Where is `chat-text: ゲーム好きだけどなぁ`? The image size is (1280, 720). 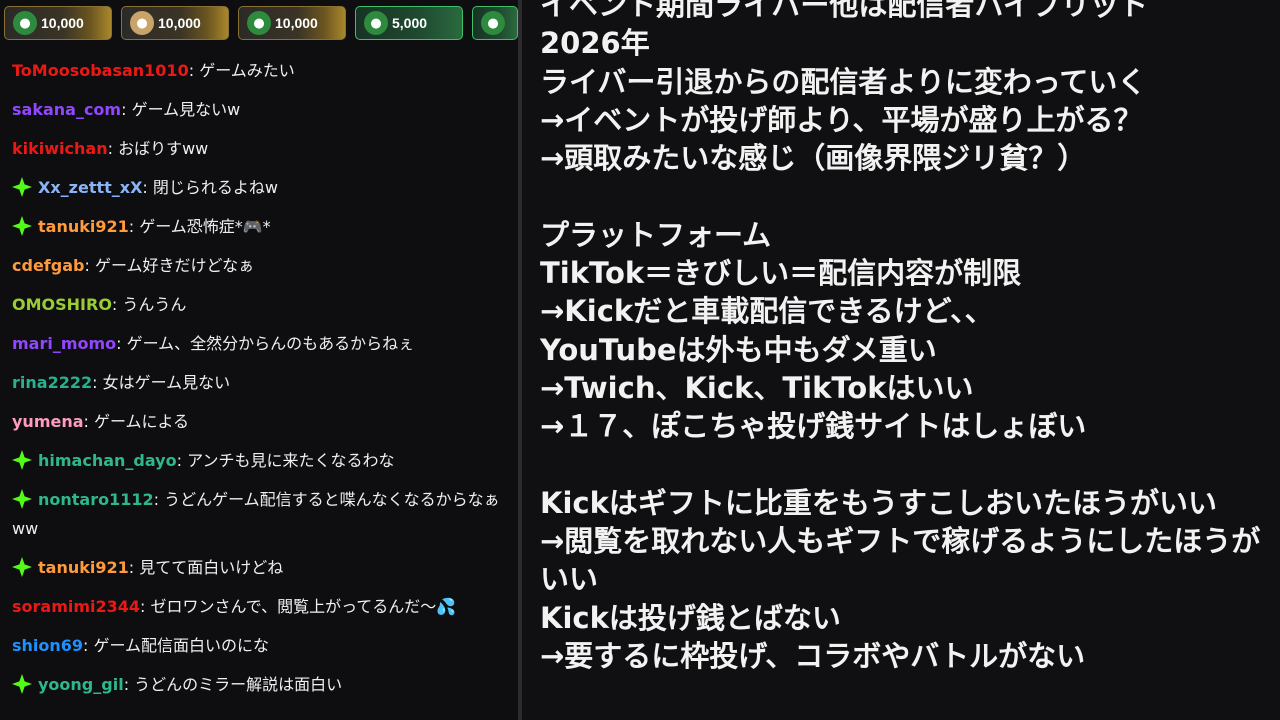 chat-text: ゲーム好きだけどなぁ is located at coordinates (174, 265).